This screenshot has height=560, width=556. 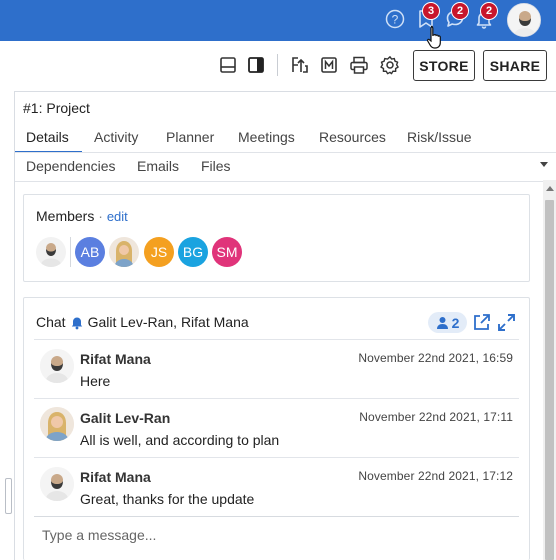 I want to click on message-text: Great, thanks for the update, so click(x=167, y=499).